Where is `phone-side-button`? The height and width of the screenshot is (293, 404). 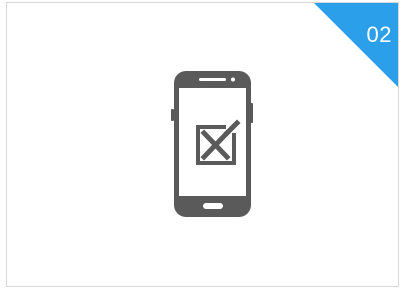 phone-side-button is located at coordinates (172, 115).